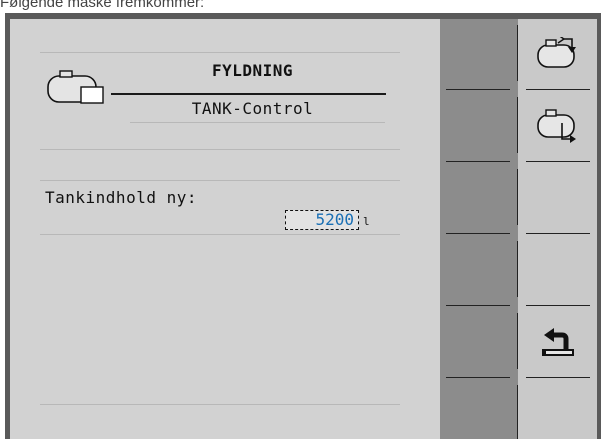 The height and width of the screenshot is (439, 603). Describe the element at coordinates (252, 108) in the screenshot. I see `screen-subtitle: TANK-Control` at that location.